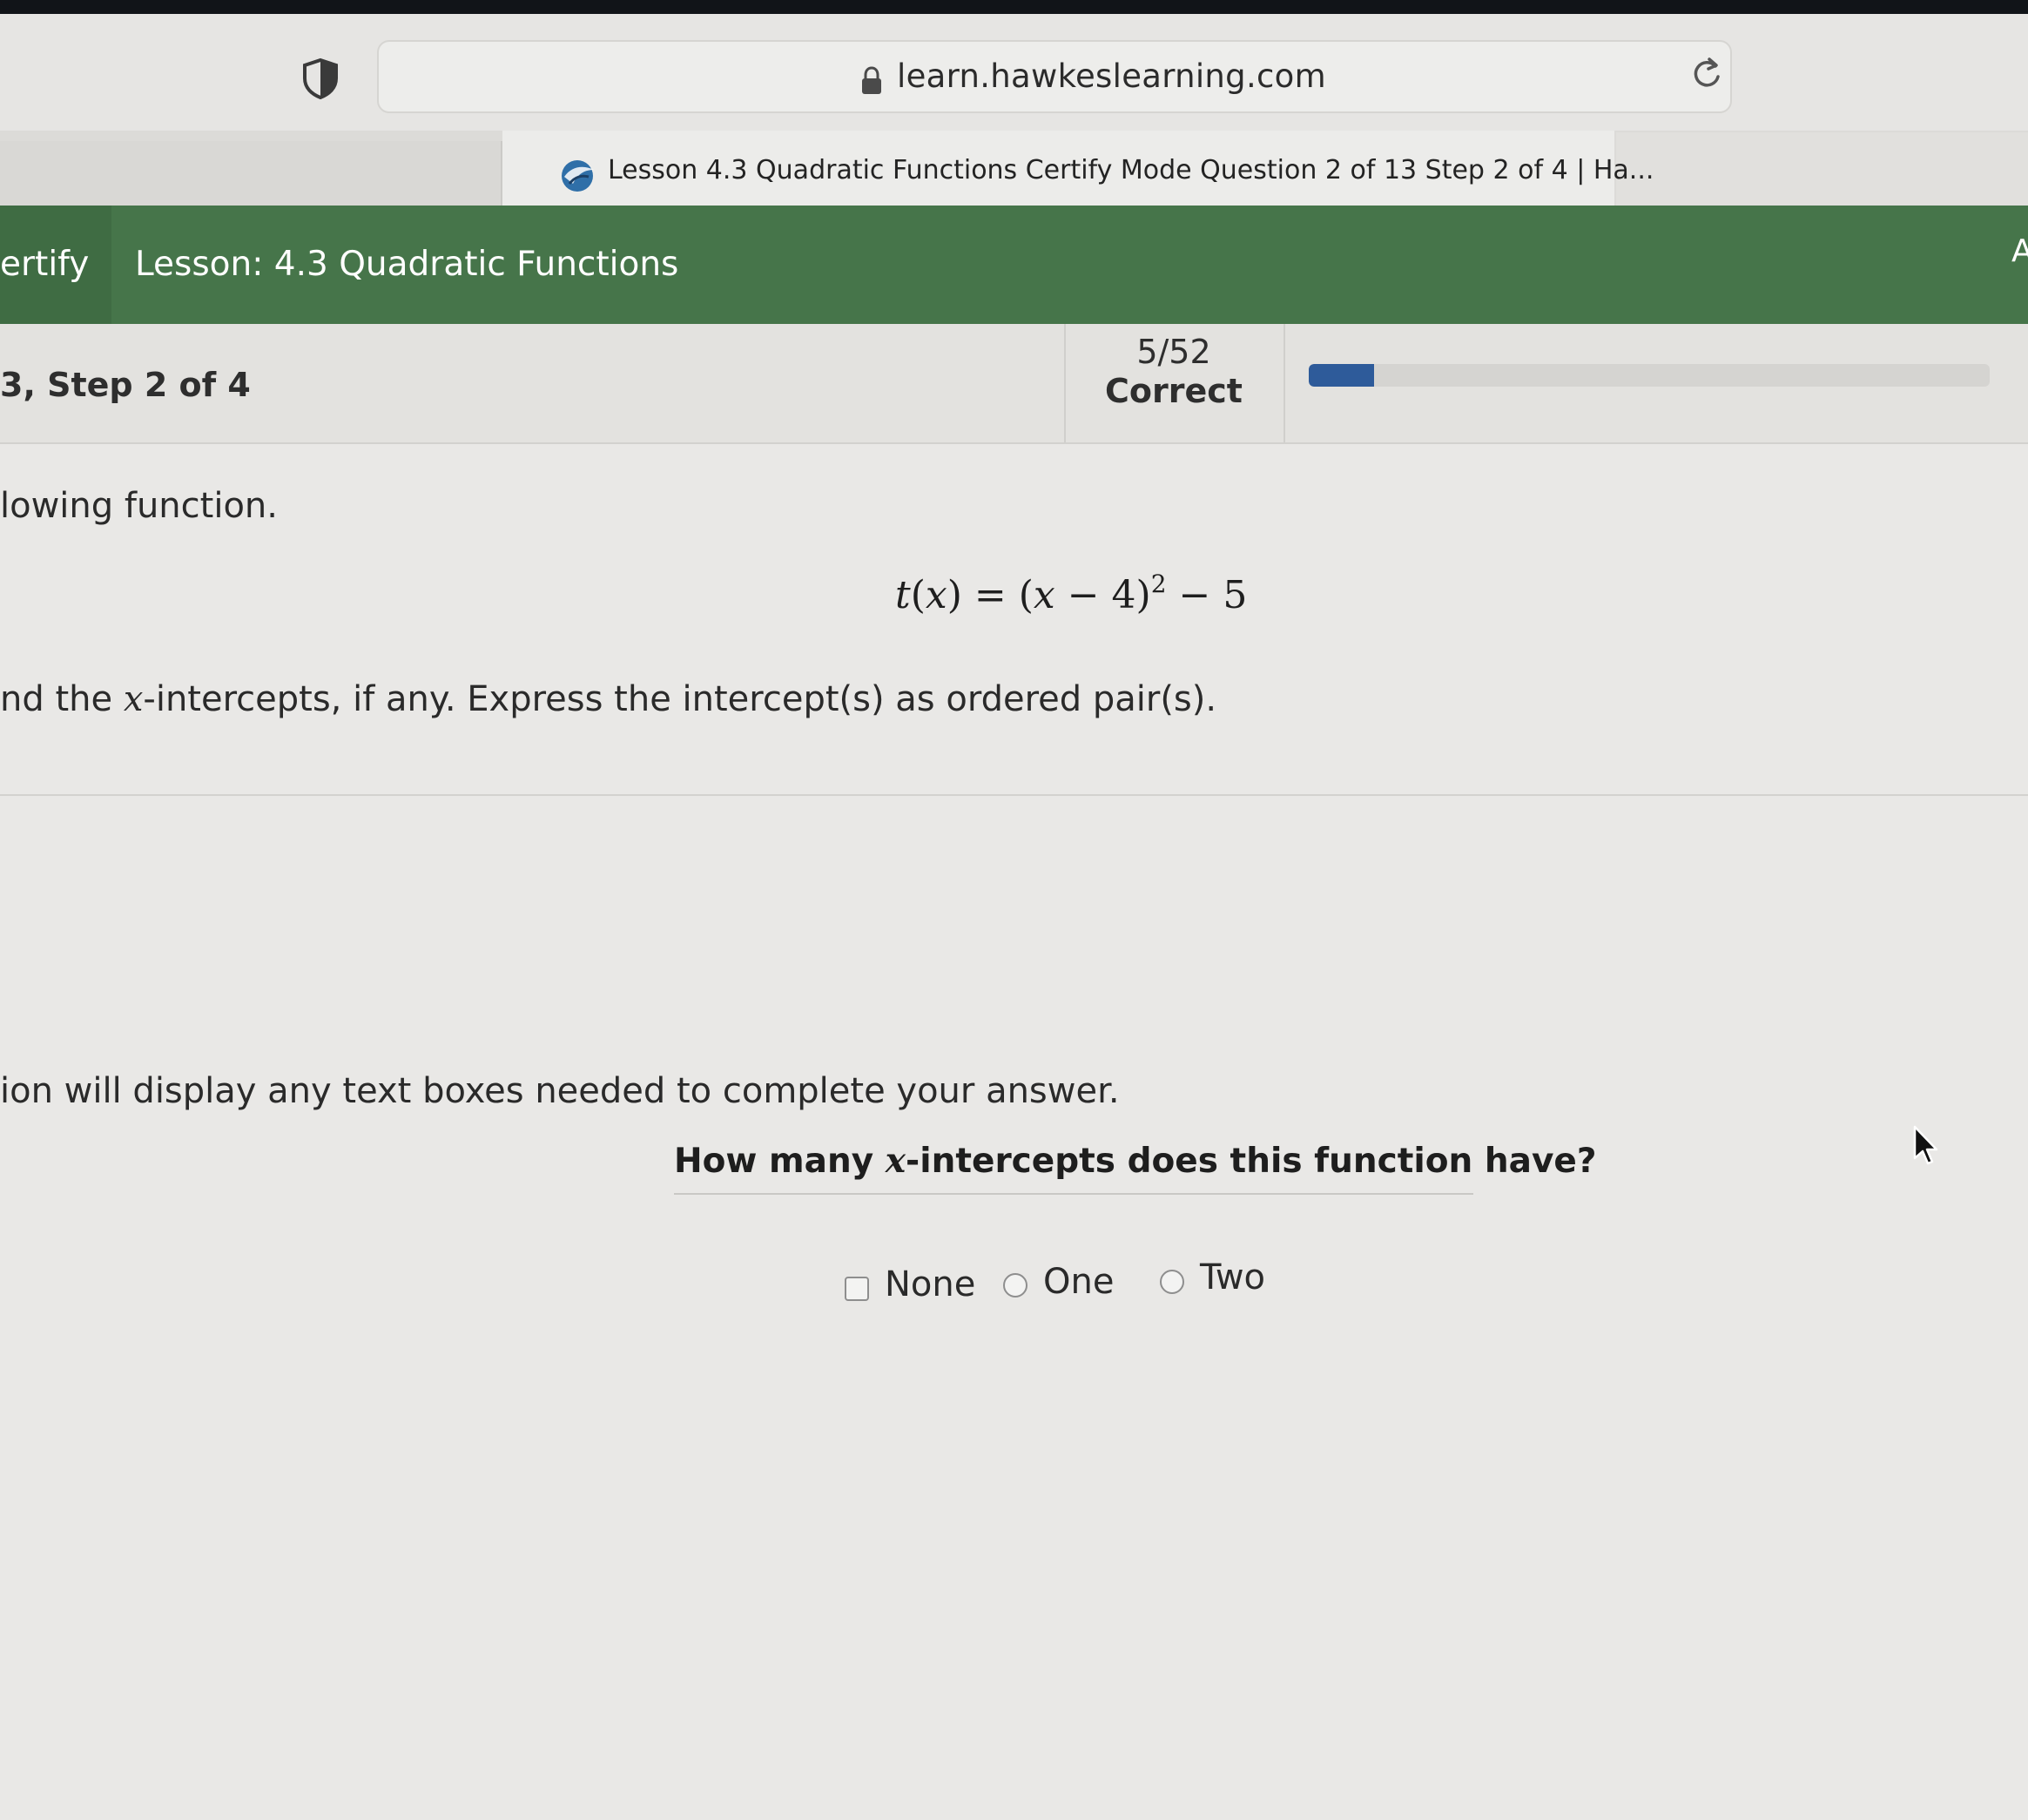  I want to click on question-step-label: 3, Step 2 of 4, so click(125, 385).